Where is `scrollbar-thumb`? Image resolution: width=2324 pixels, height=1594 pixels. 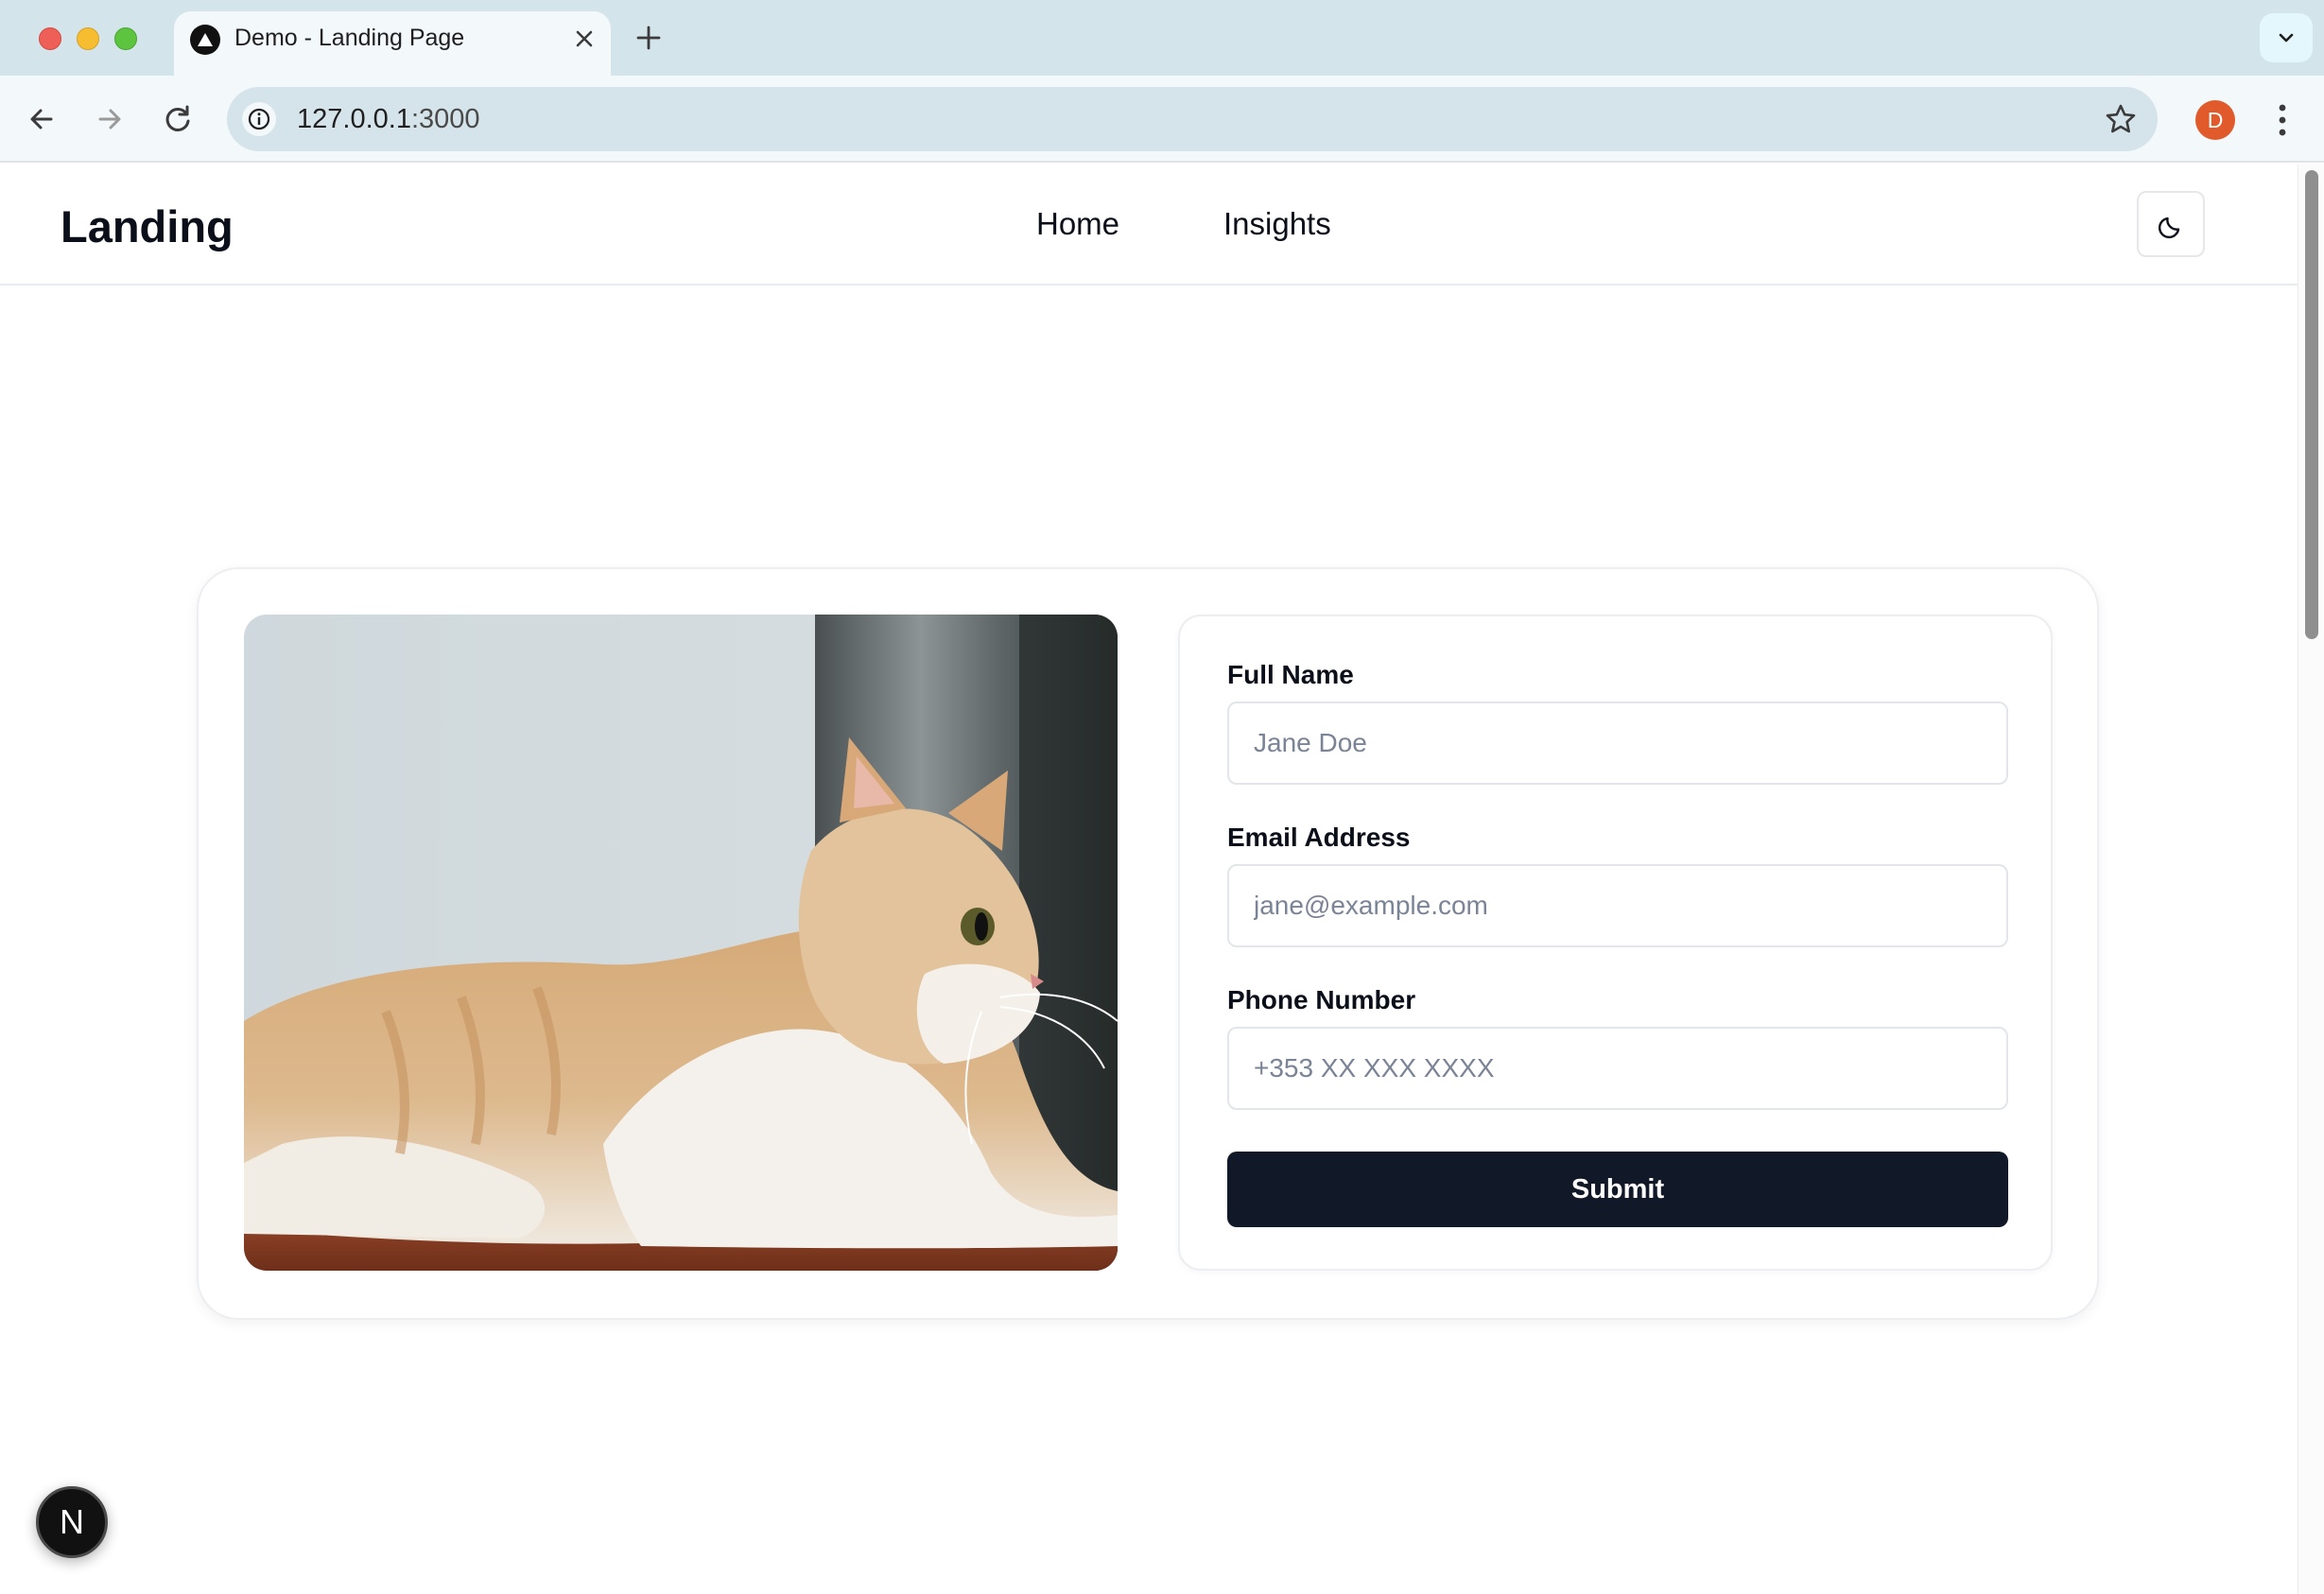
scrollbar-thumb is located at coordinates (2311, 404).